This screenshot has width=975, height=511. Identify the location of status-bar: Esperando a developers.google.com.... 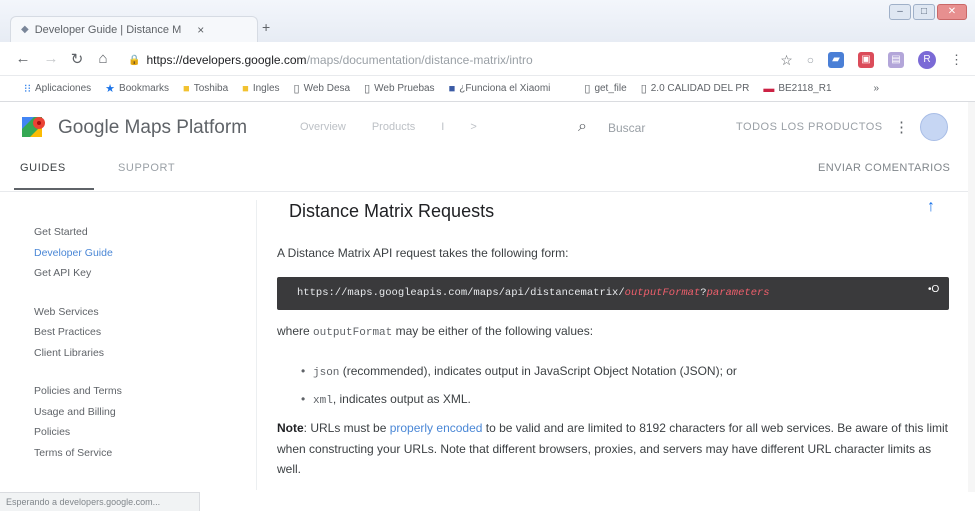
(100, 501).